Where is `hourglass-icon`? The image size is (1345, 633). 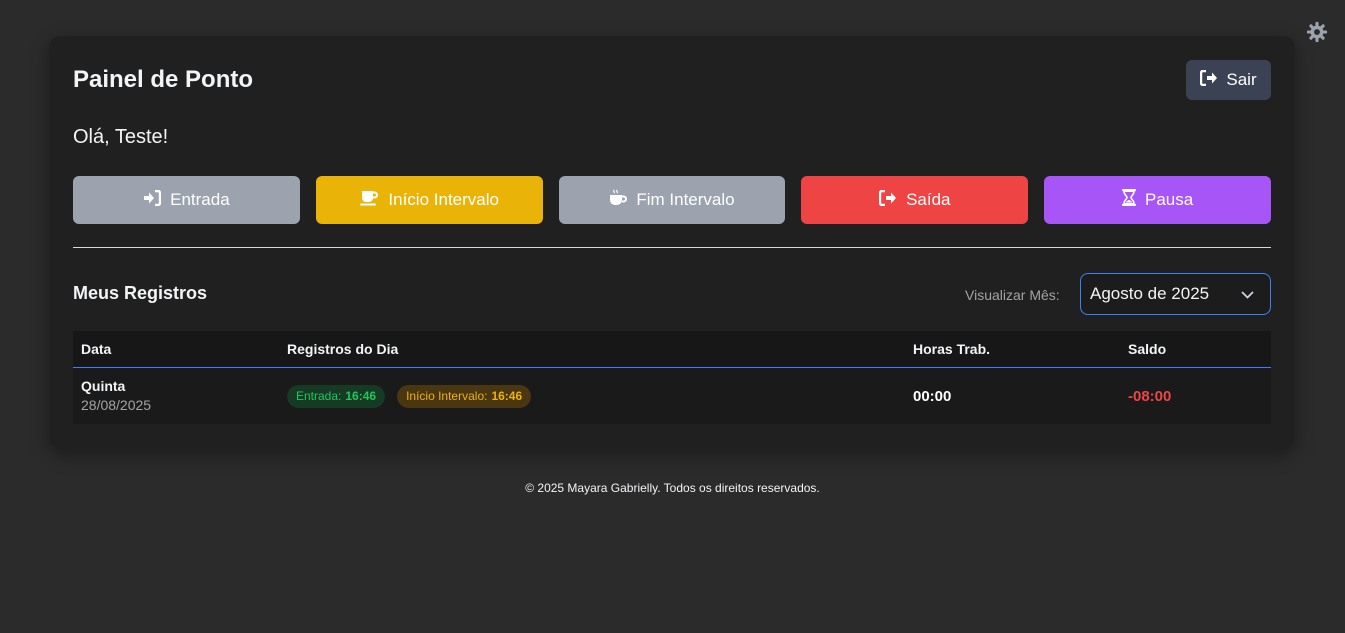 hourglass-icon is located at coordinates (1128, 200).